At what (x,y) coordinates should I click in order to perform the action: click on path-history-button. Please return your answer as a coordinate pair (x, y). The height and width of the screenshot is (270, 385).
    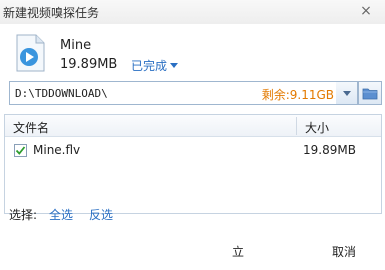
    Looking at the image, I should click on (347, 93).